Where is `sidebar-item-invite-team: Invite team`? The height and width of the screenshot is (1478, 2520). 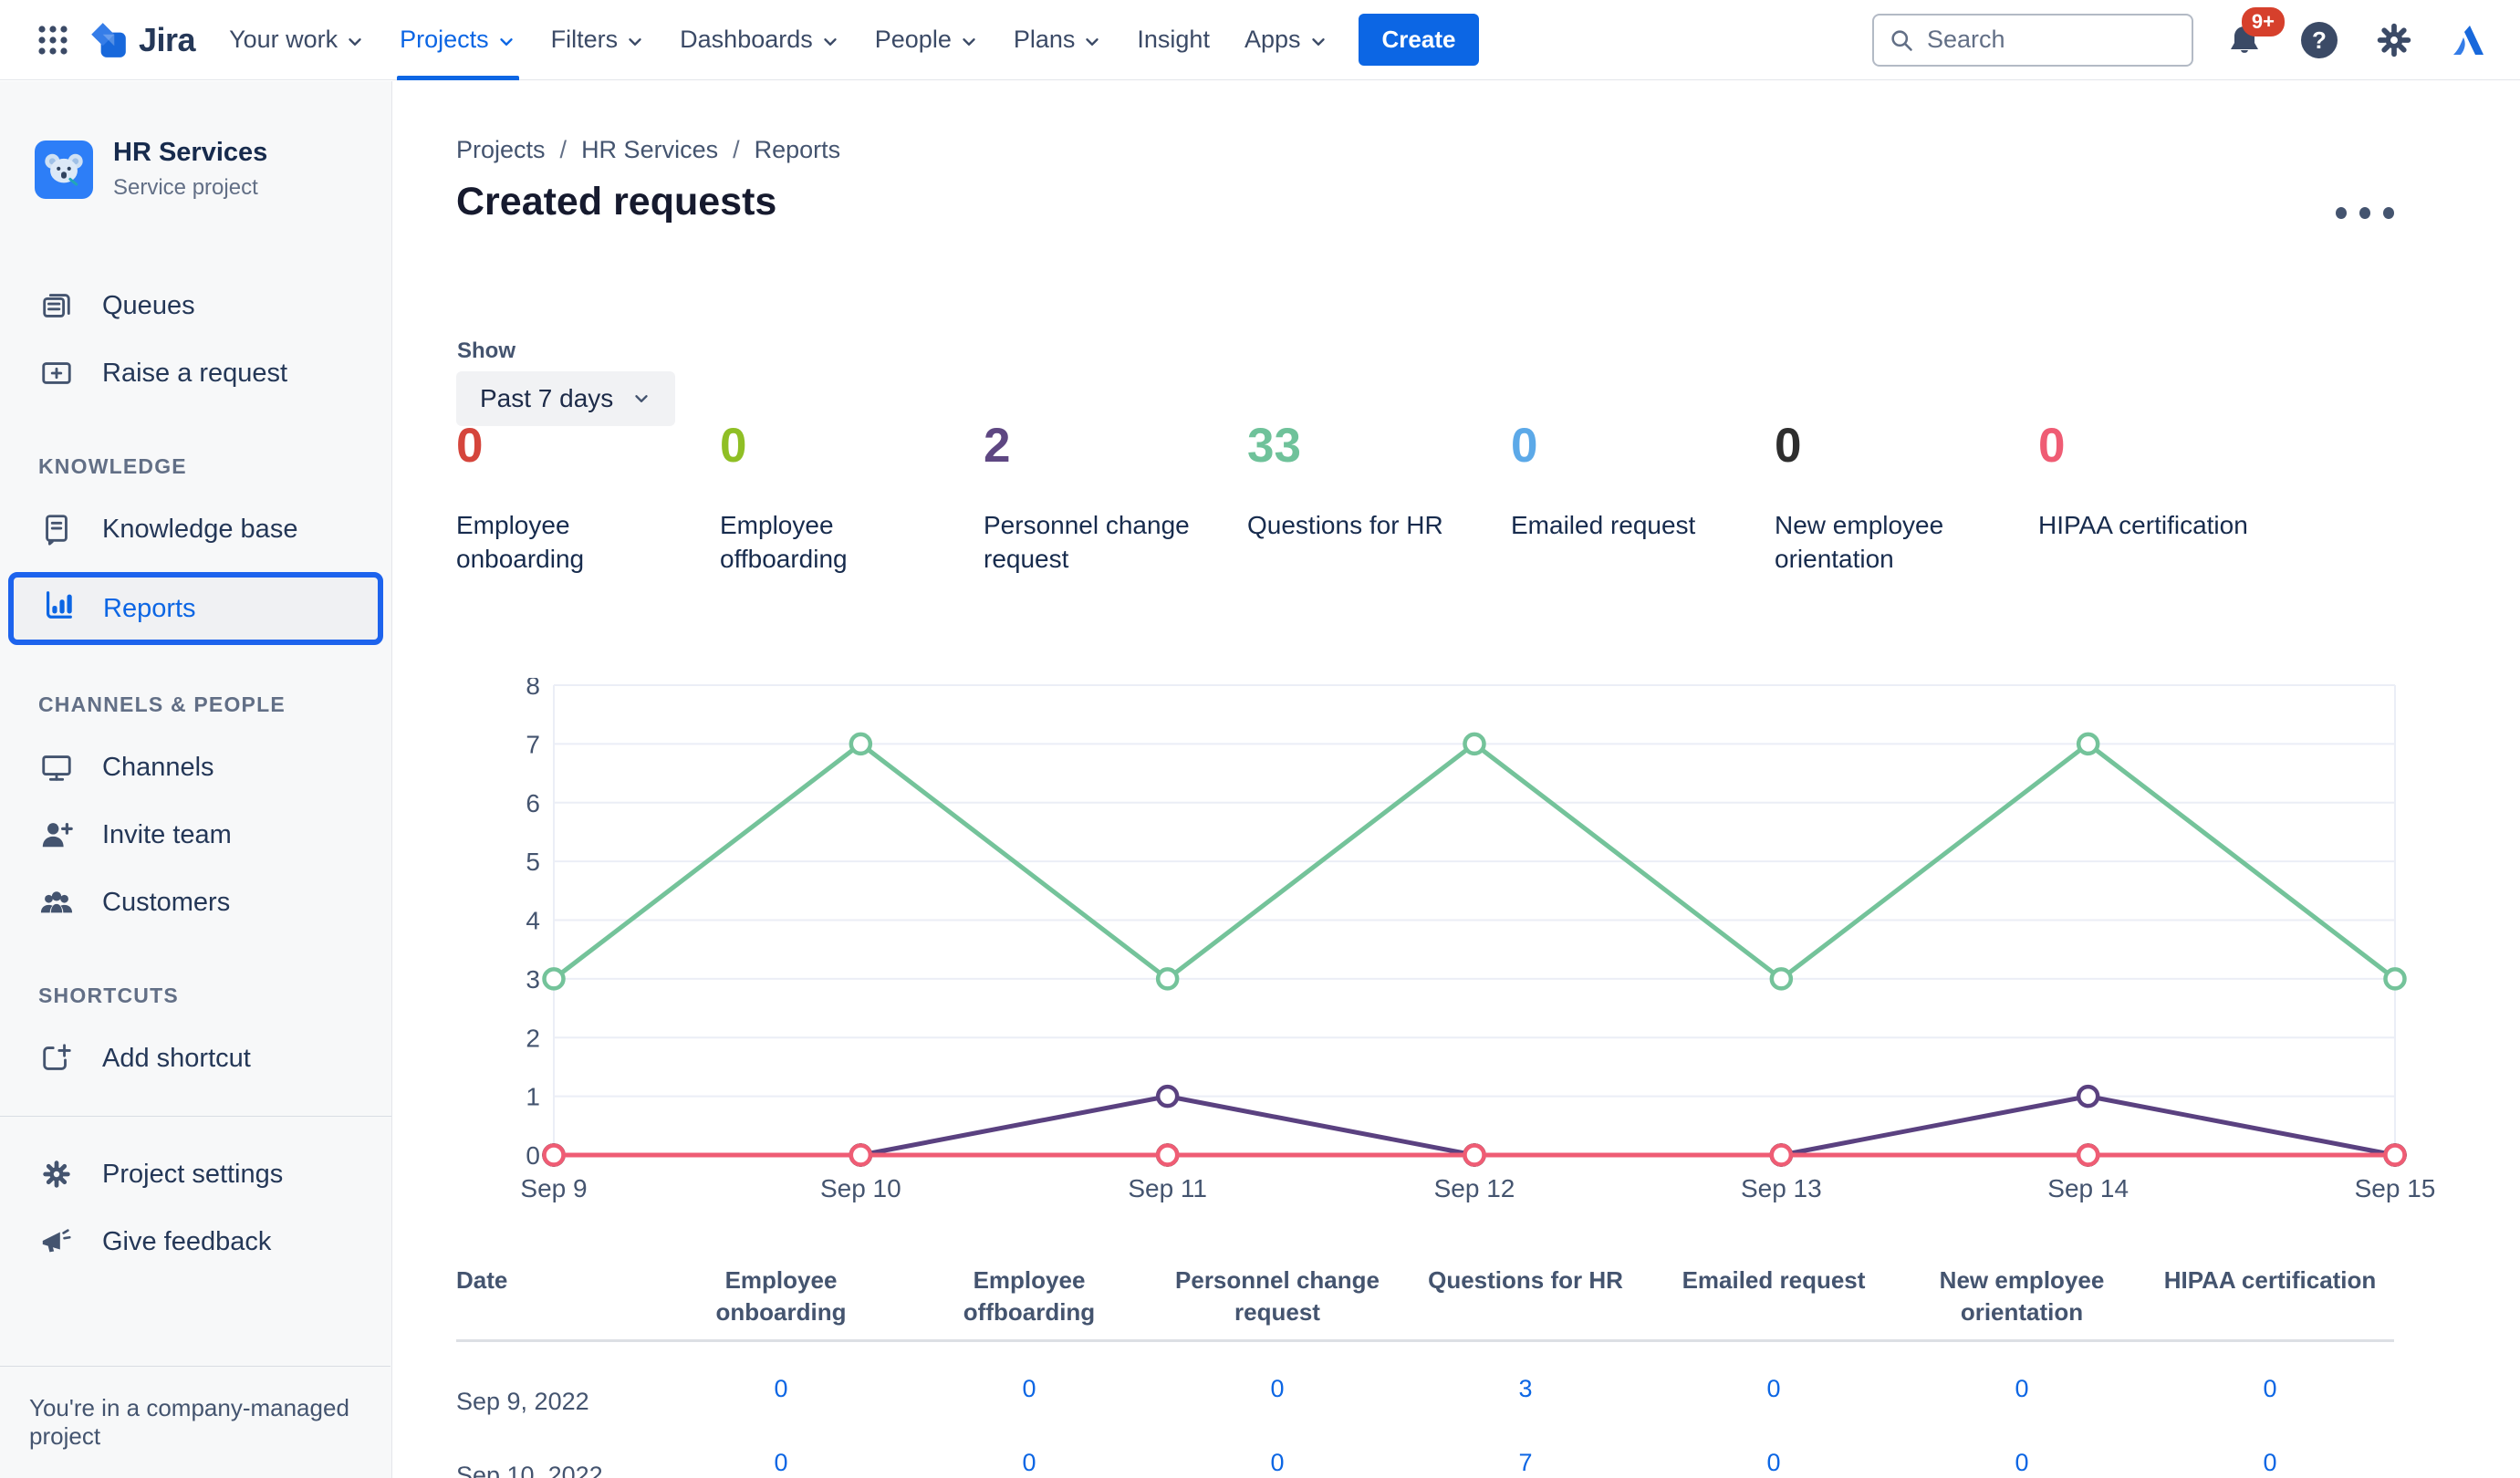
sidebar-item-invite-team: Invite team is located at coordinates (195, 835).